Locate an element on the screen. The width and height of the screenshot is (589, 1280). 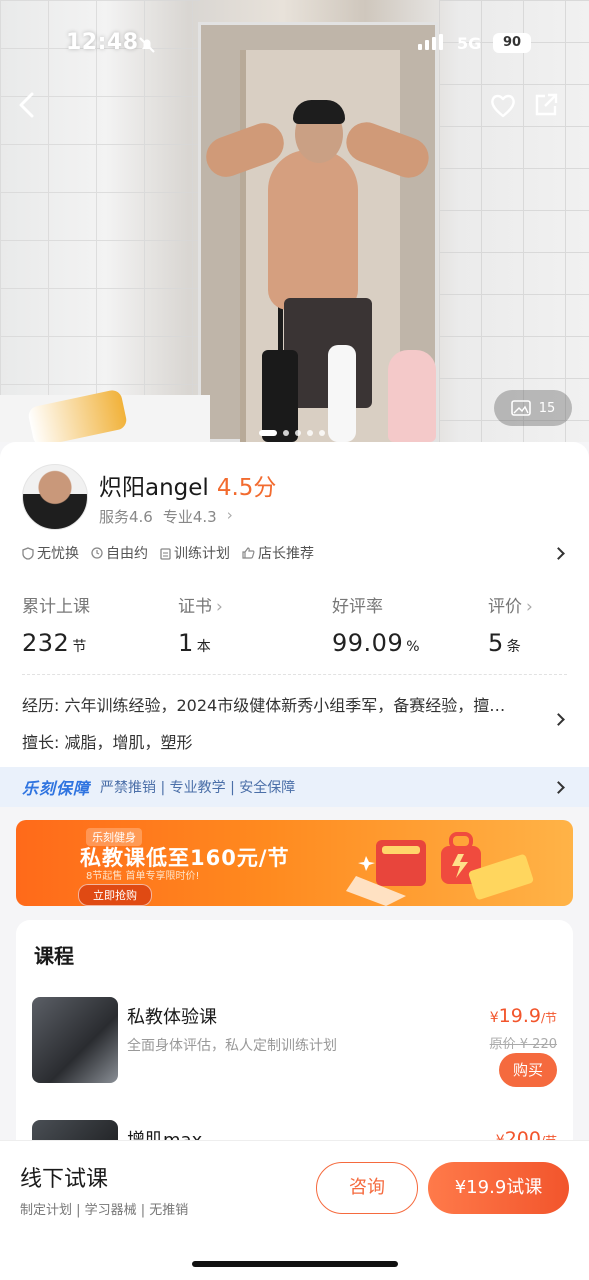
bottom-action-bar: 线下试课 制定计划 | 学习器械 | 无推销 咨询 ¥19.9试课 is located at coordinates (294, 1210).